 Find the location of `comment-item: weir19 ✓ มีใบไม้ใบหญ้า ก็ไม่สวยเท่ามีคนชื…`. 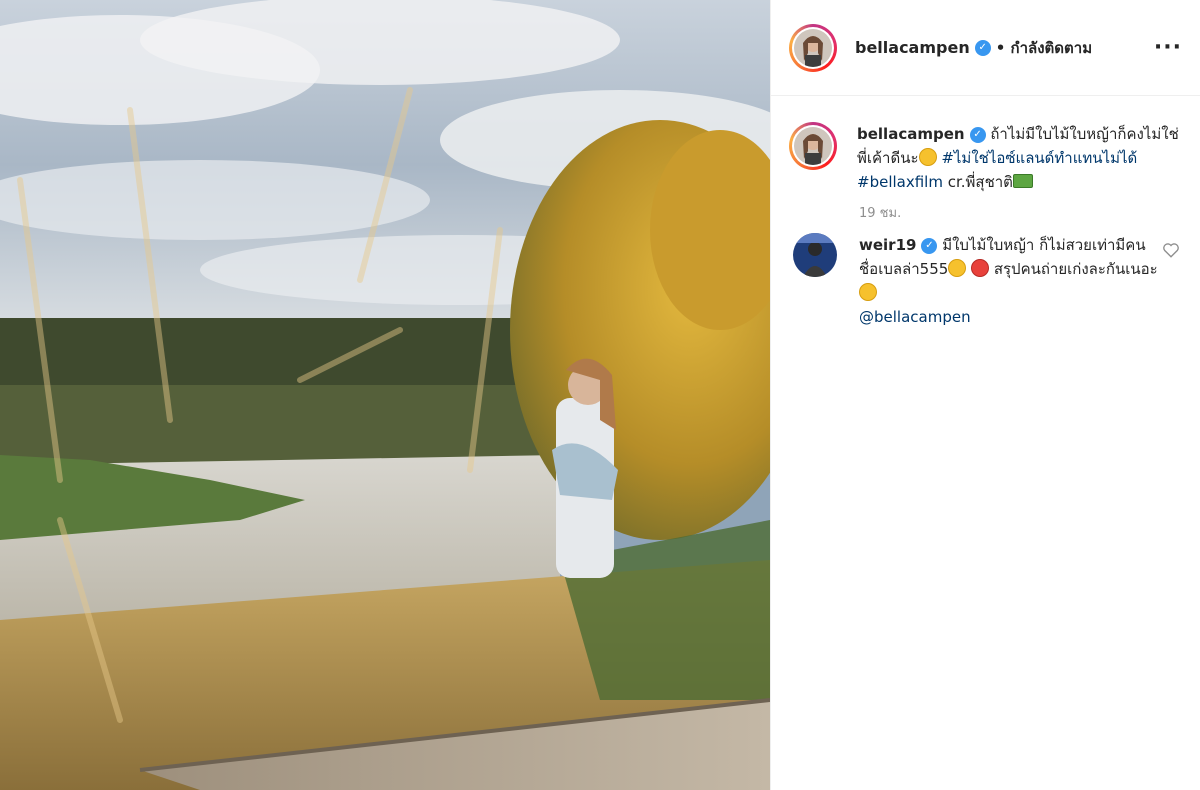

comment-item: weir19 ✓ มีใบไม้ใบหญ้า ก็ไม่สวยเท่ามีคนชื… is located at coordinates (985, 276).